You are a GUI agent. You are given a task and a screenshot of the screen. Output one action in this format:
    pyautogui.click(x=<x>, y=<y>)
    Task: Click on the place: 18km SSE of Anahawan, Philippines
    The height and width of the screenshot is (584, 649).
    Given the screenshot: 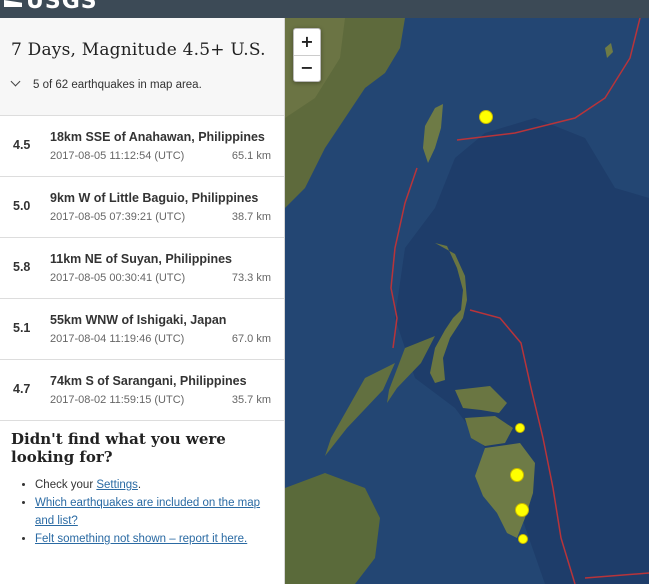 What is the action you would take?
    pyautogui.click(x=157, y=137)
    